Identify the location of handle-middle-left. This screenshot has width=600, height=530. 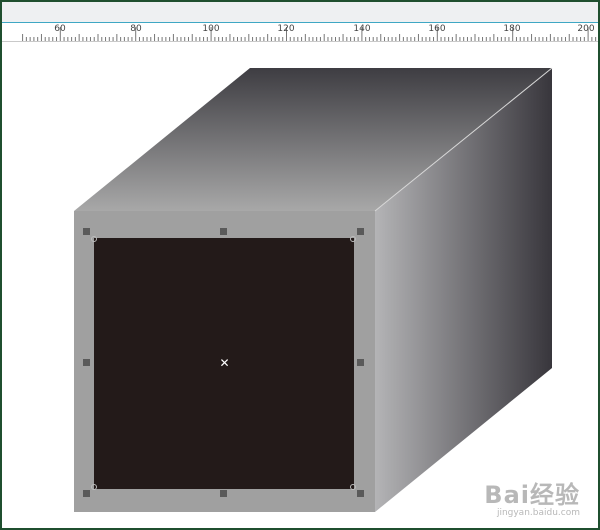
(86, 362).